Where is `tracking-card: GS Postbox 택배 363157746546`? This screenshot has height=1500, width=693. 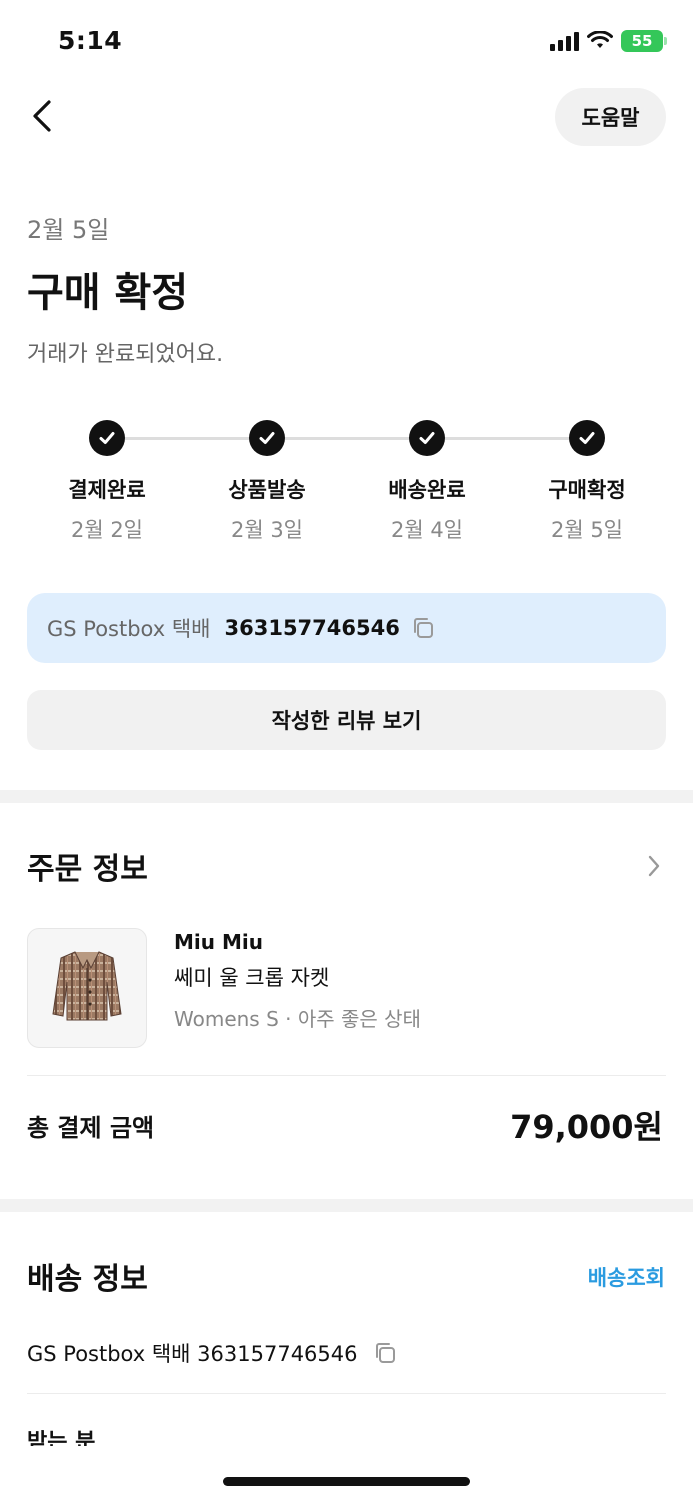 tracking-card: GS Postbox 택배 363157746546 is located at coordinates (346, 628).